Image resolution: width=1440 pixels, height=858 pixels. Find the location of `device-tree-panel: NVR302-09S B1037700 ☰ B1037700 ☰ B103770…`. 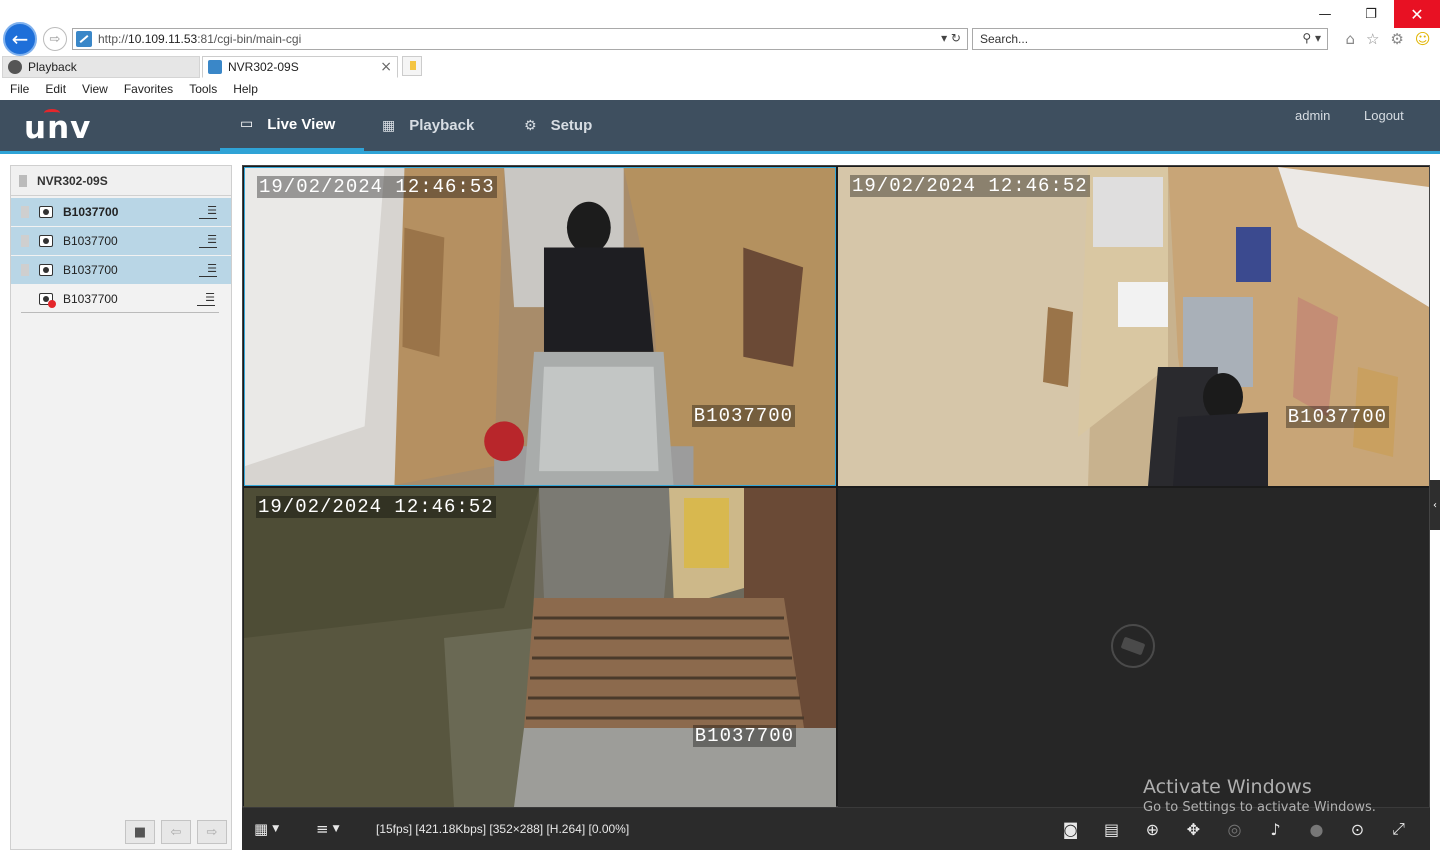

device-tree-panel: NVR302-09S B1037700 ☰ B1037700 ☰ B103770… is located at coordinates (121, 507).